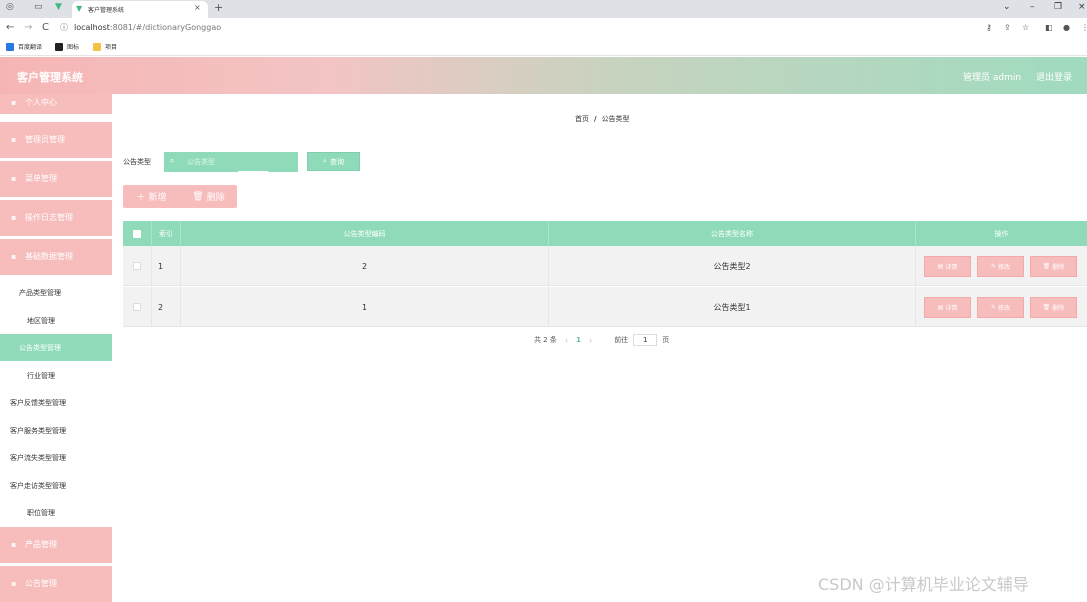  Describe the element at coordinates (56, 485) in the screenshot. I see `sidebar-item-visit-type: 客户走访类型管理` at that location.